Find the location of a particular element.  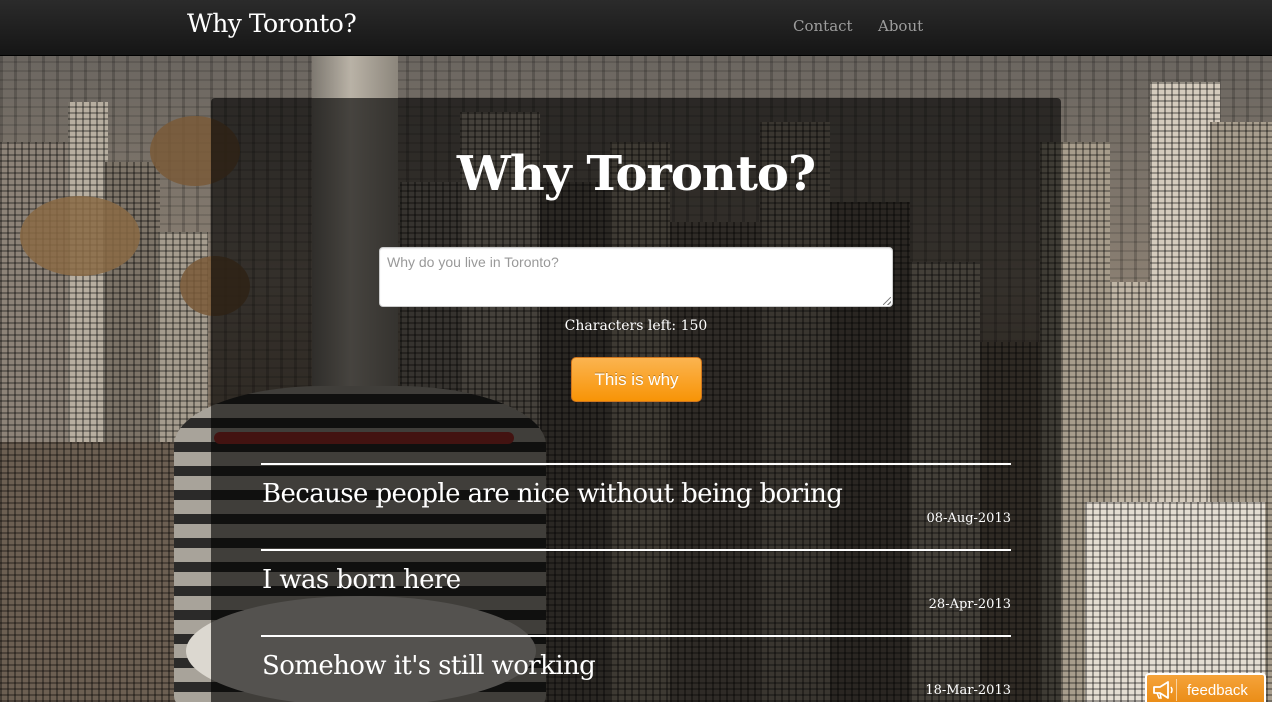

page-title: Why Toronto? is located at coordinates (636, 174).